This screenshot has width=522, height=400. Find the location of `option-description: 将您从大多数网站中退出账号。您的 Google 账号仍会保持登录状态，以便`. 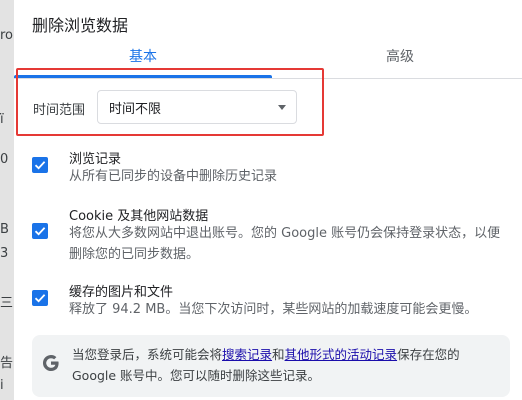

option-description: 将您从大多数网站中退出账号。您的 Google 账号仍会保持登录状态，以便 is located at coordinates (285, 233).